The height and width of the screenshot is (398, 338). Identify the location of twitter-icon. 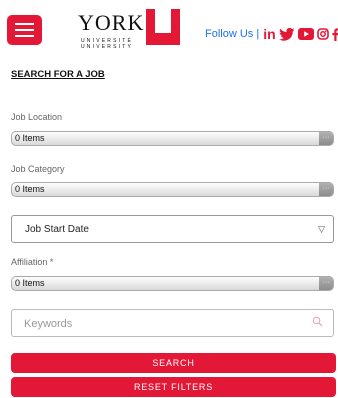
(286, 34).